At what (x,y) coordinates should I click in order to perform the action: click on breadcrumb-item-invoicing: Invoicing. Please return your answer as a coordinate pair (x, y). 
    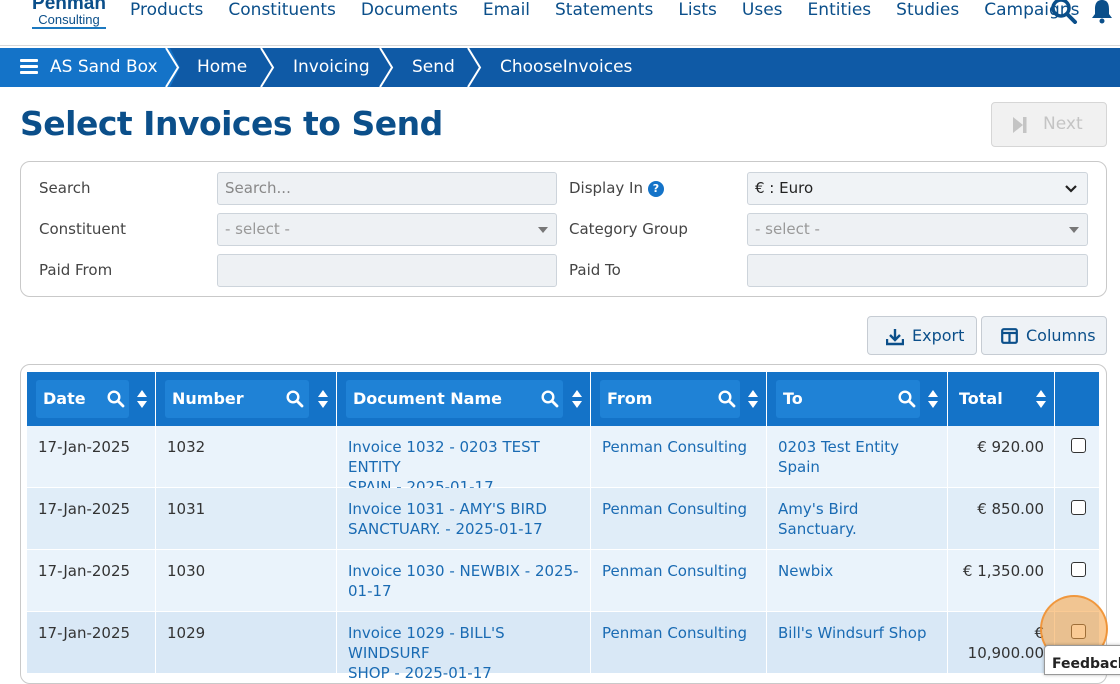
    Looking at the image, I should click on (331, 67).